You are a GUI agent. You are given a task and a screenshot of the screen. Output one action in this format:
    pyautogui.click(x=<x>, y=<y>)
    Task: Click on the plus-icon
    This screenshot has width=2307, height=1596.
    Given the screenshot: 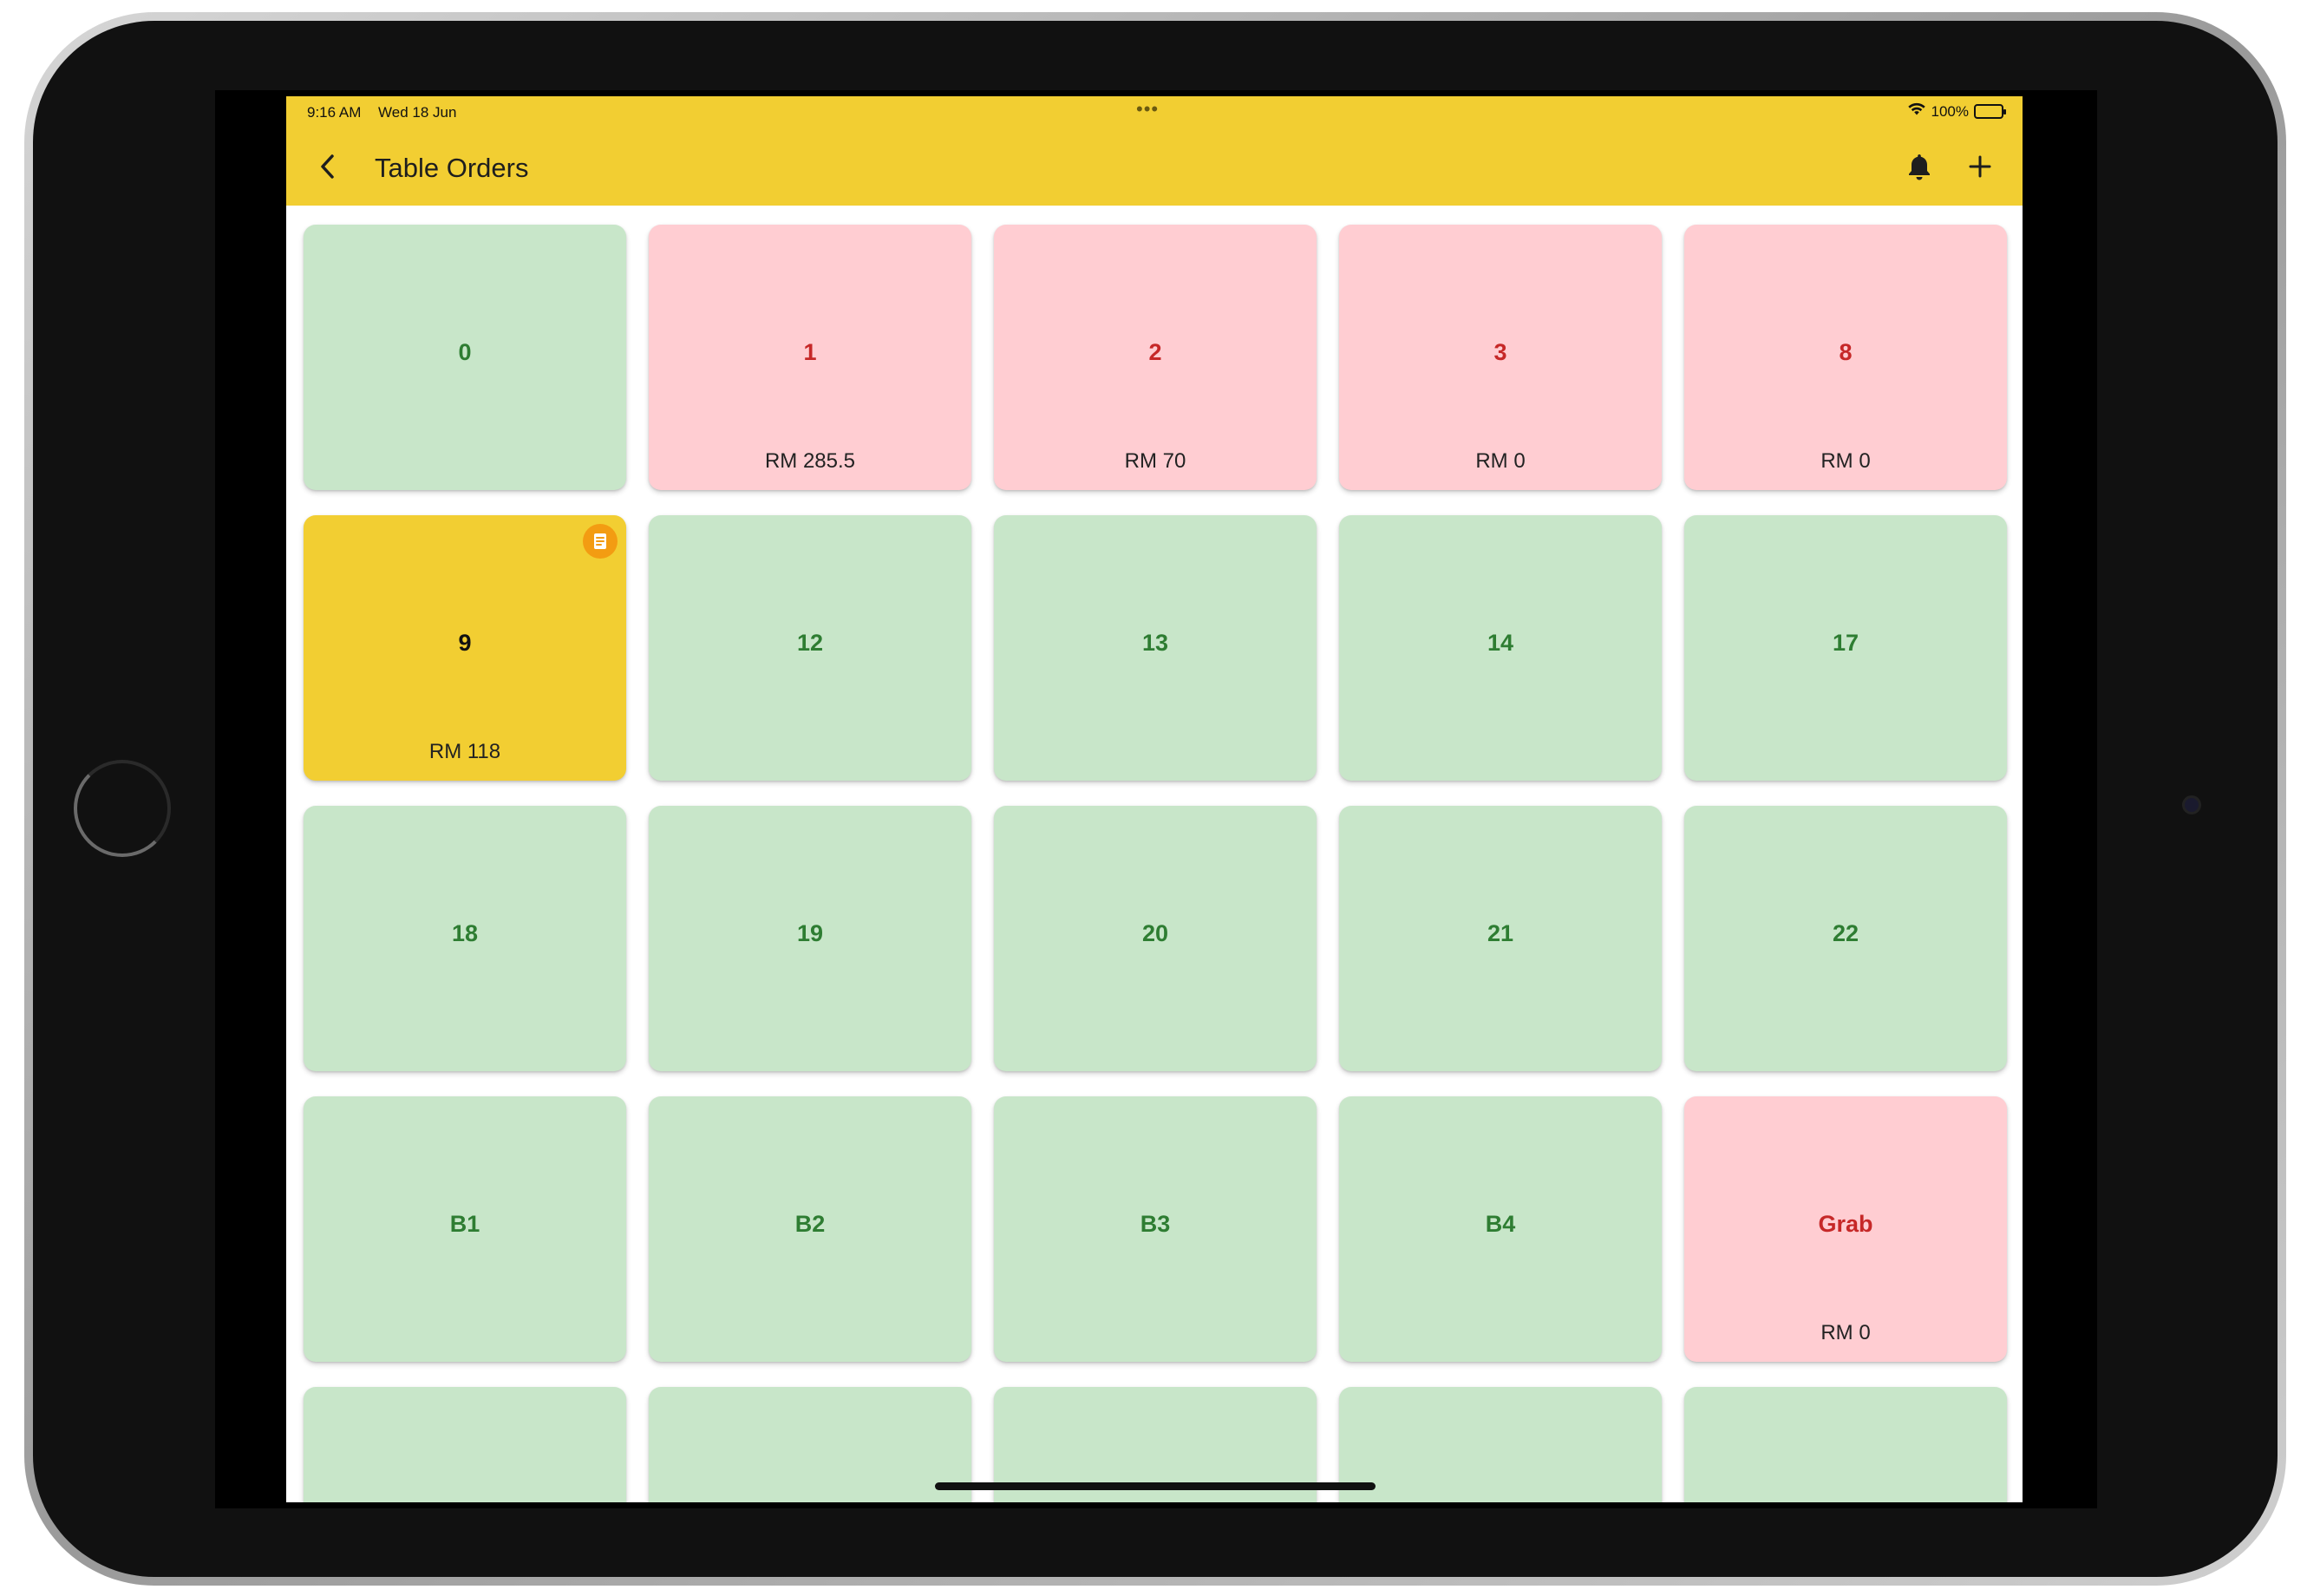 What is the action you would take?
    pyautogui.click(x=1980, y=168)
    